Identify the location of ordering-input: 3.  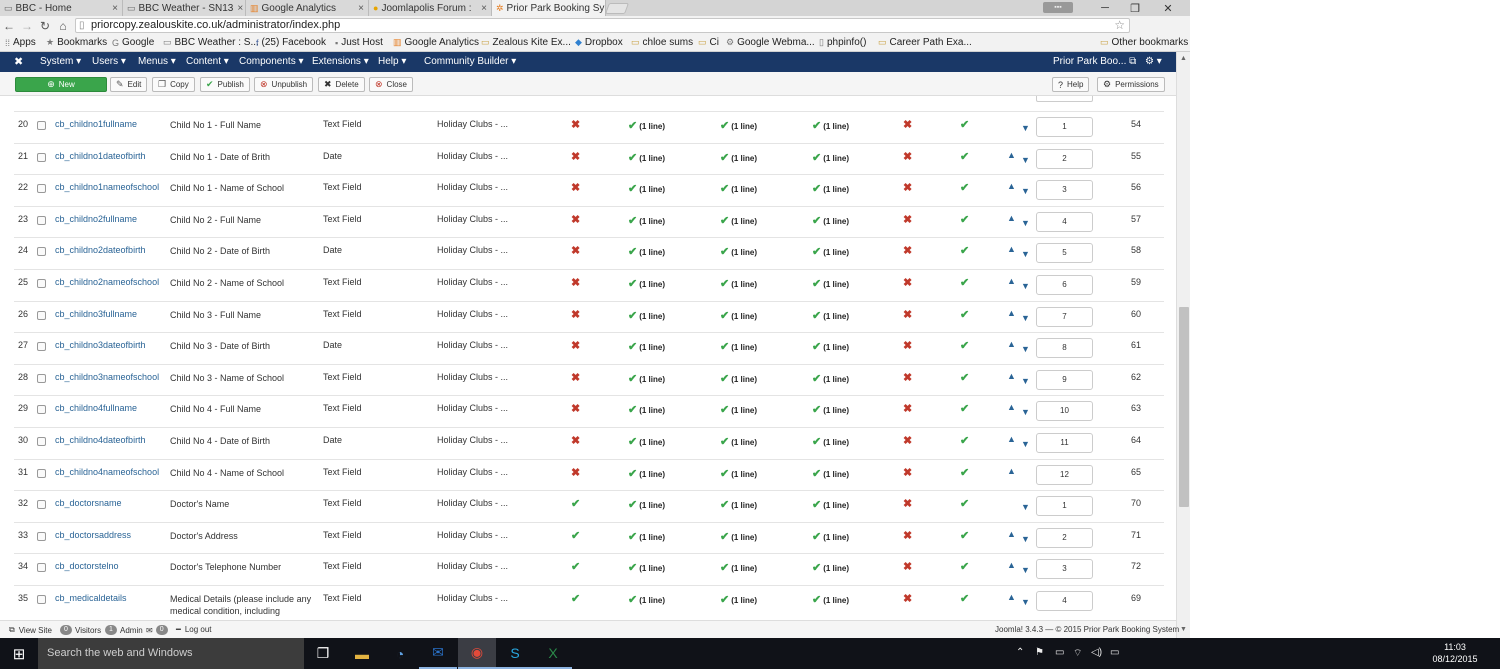
(1064, 190).